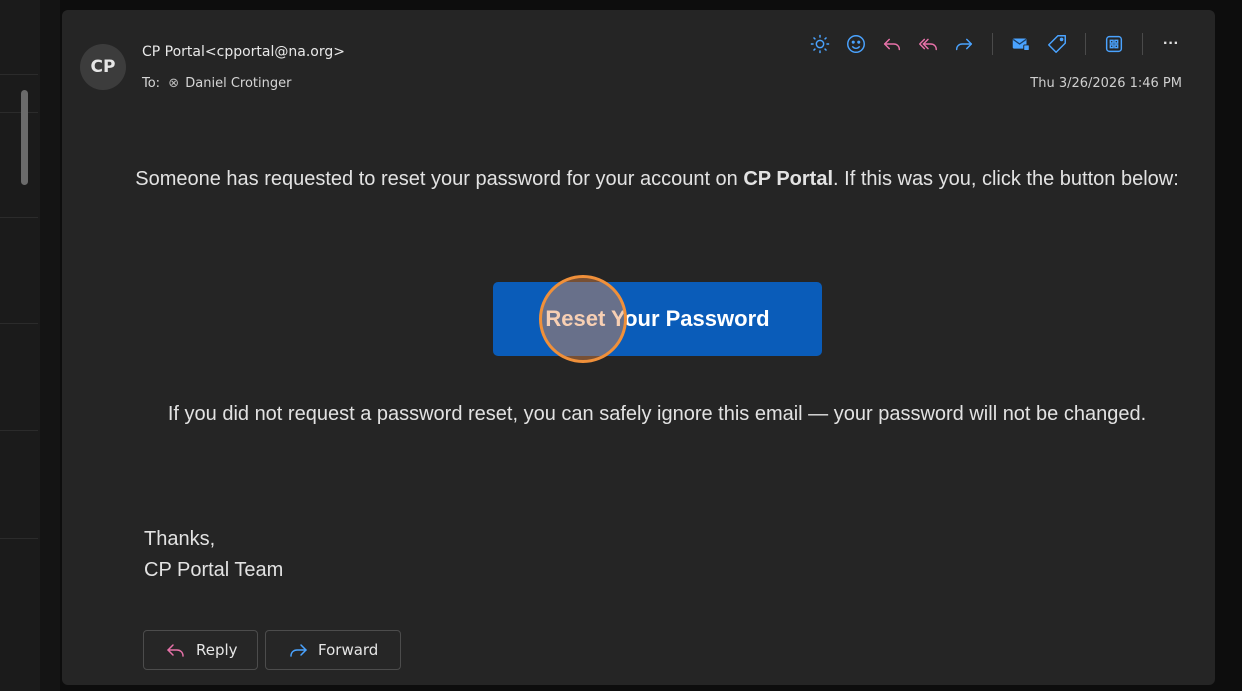 This screenshot has height=691, width=1242. What do you see at coordinates (1114, 44) in the screenshot?
I see `apps-icon` at bounding box center [1114, 44].